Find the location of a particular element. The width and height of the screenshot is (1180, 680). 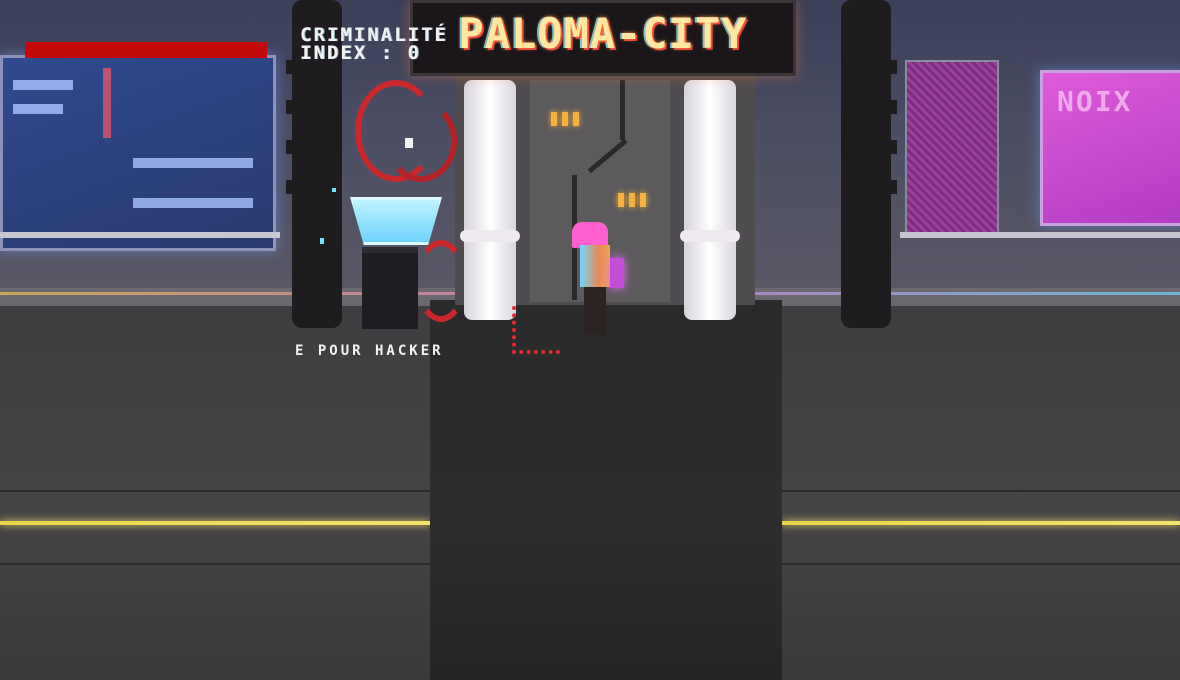

player-legs is located at coordinates (595, 311).